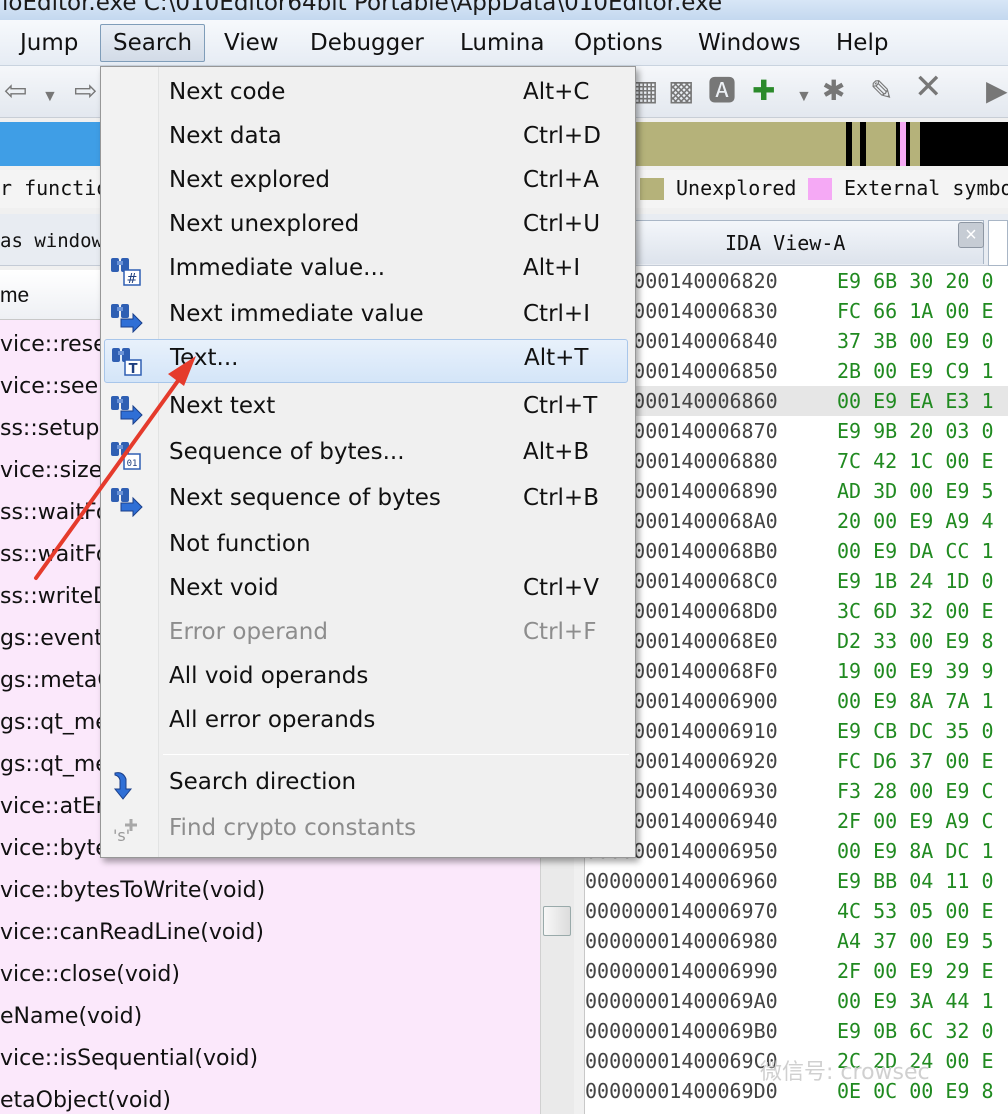 The height and width of the screenshot is (1114, 1008). I want to click on hex-row: 0000000140006910 E9 CB DC 35 0, so click(796, 731).